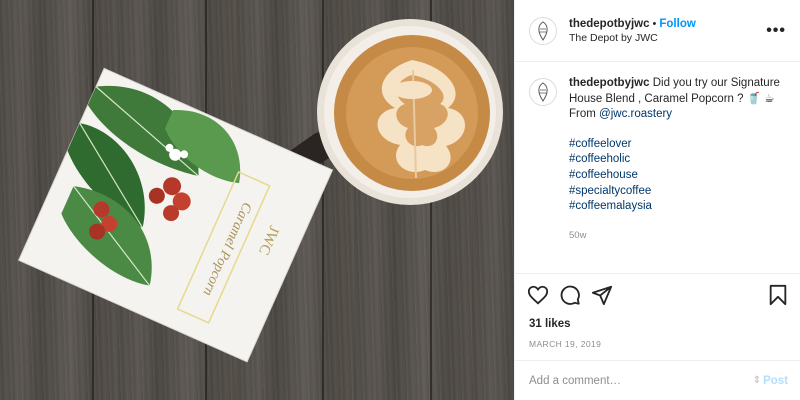  I want to click on hashtag-link: #coffeelover, so click(676, 145).